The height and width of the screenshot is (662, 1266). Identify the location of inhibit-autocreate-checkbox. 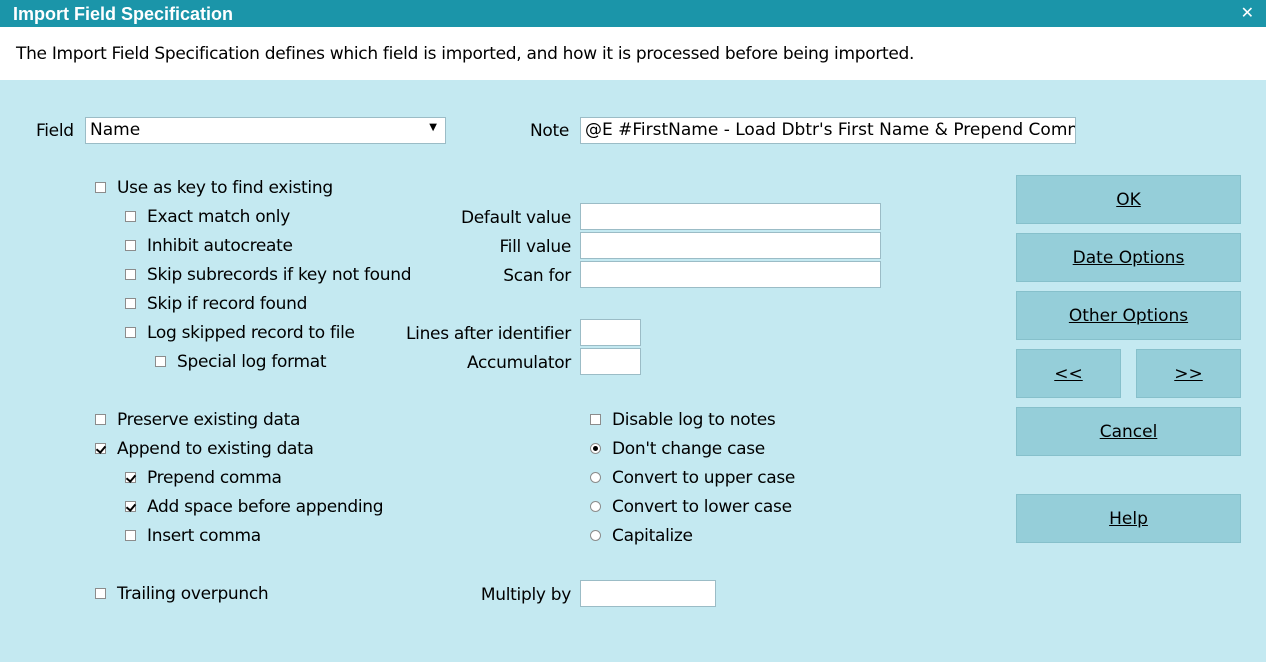
(130, 245).